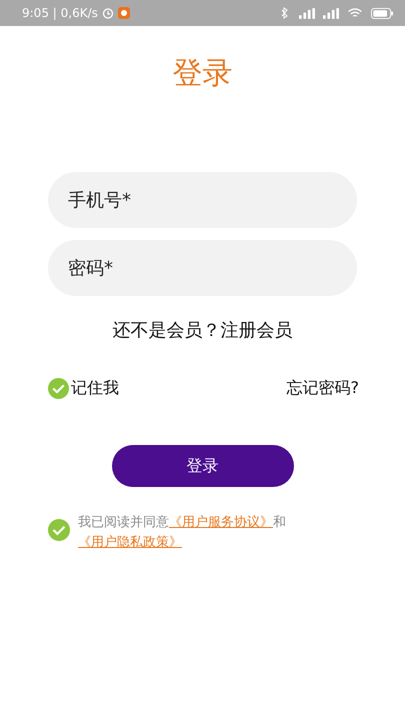 The width and height of the screenshot is (405, 720). What do you see at coordinates (203, 74) in the screenshot?
I see `page-title: 登录` at bounding box center [203, 74].